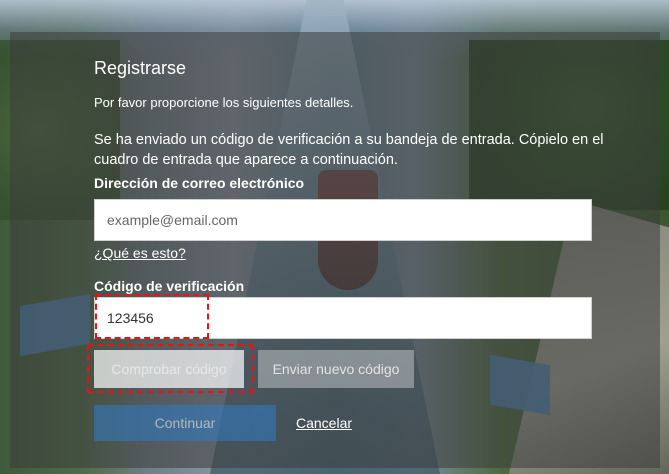  I want to click on page-title: Registrarse, so click(140, 68).